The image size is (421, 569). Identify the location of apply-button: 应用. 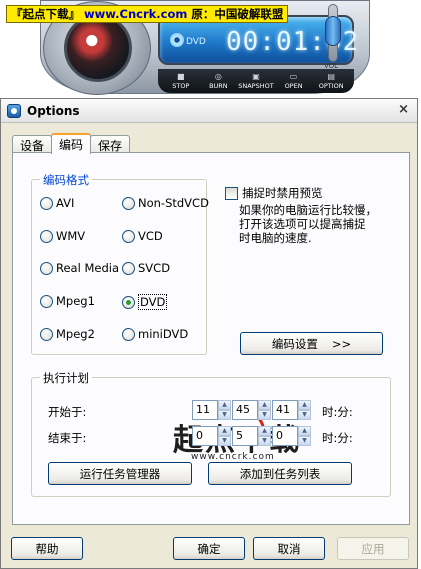
(373, 548).